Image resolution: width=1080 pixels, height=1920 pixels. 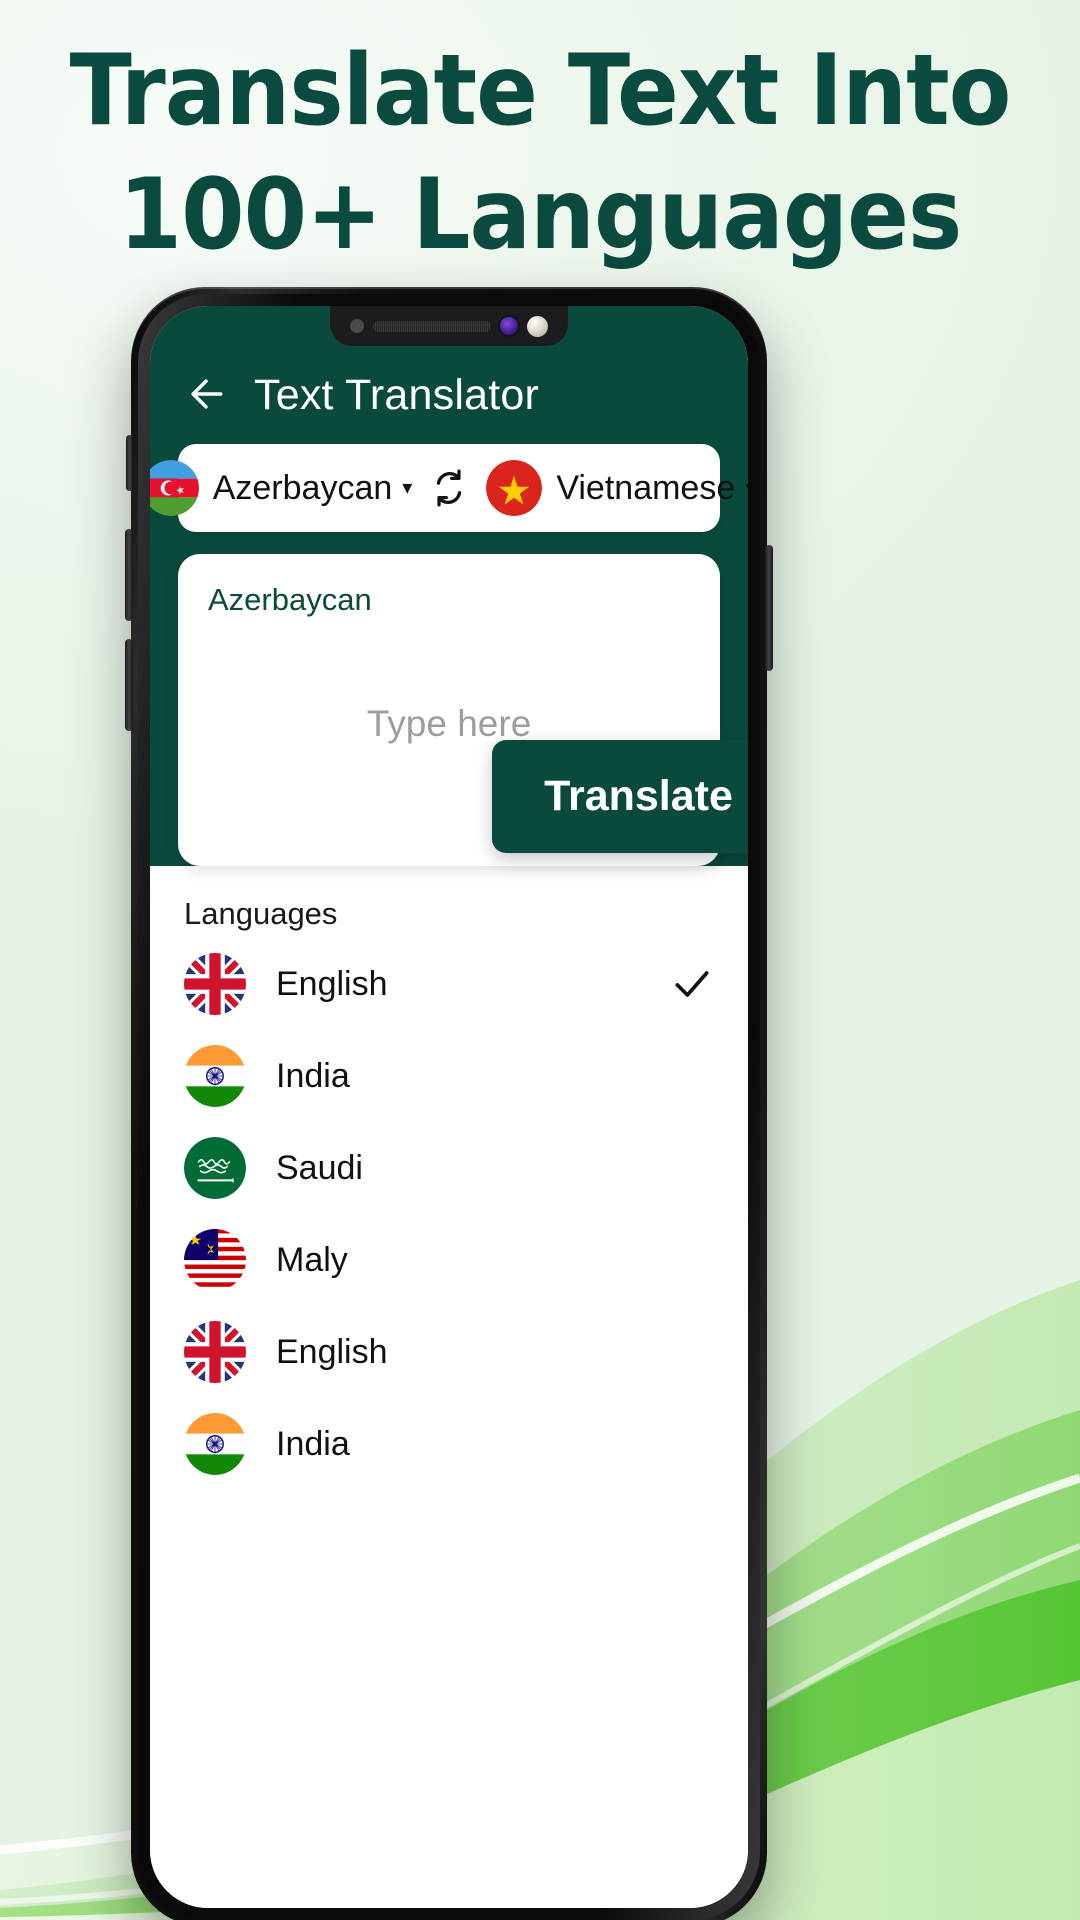 I want to click on phone-notch, so click(x=449, y=326).